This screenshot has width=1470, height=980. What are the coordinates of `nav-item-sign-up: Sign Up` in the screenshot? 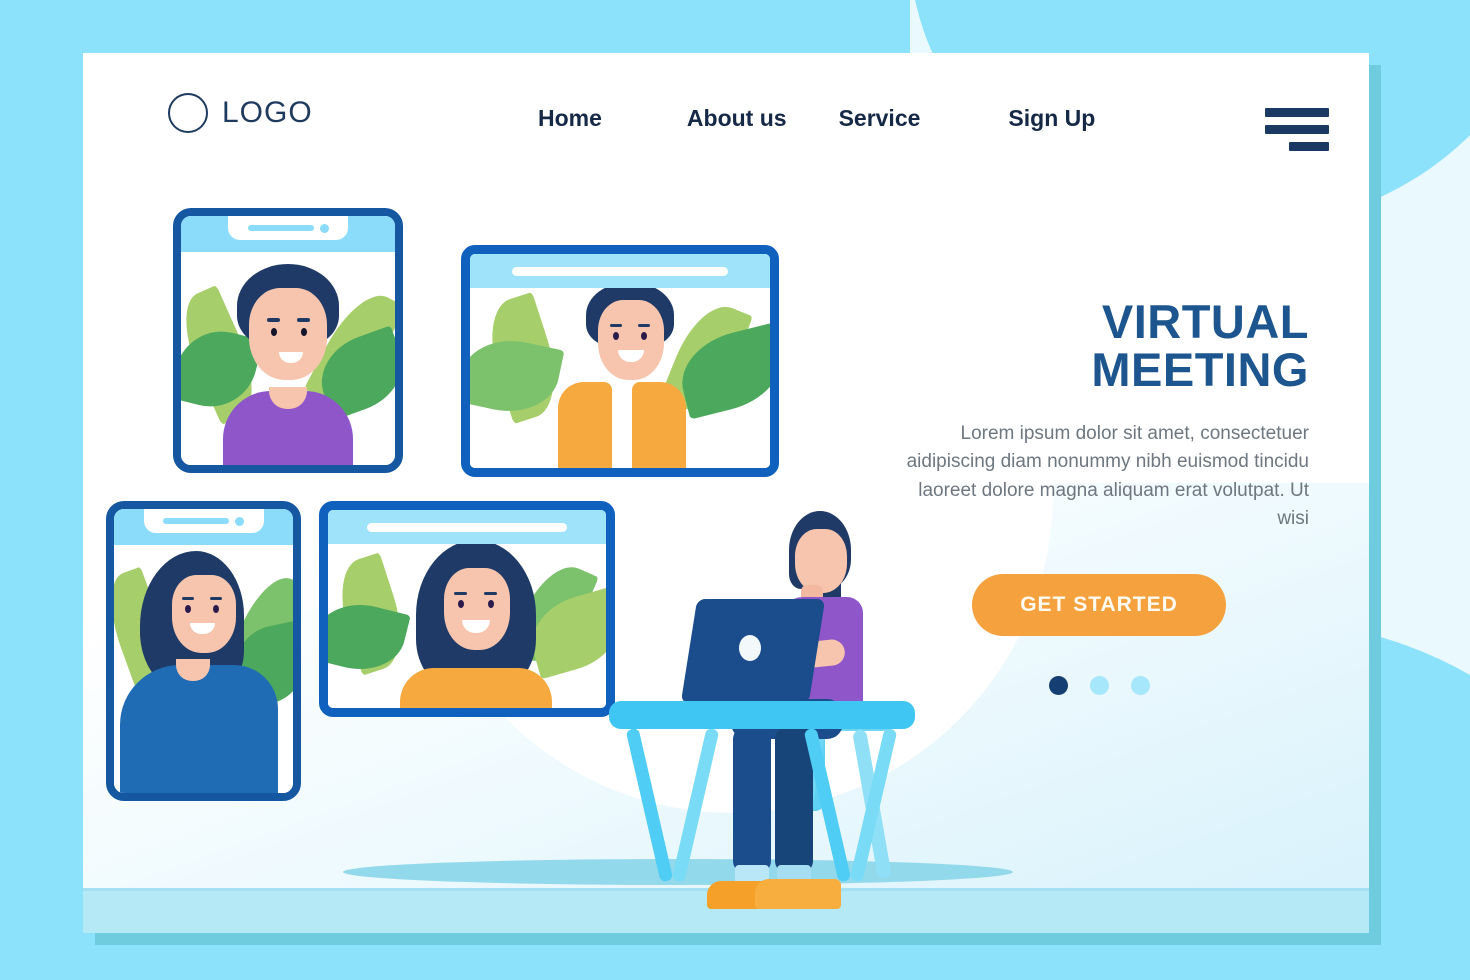 It's located at (1051, 118).